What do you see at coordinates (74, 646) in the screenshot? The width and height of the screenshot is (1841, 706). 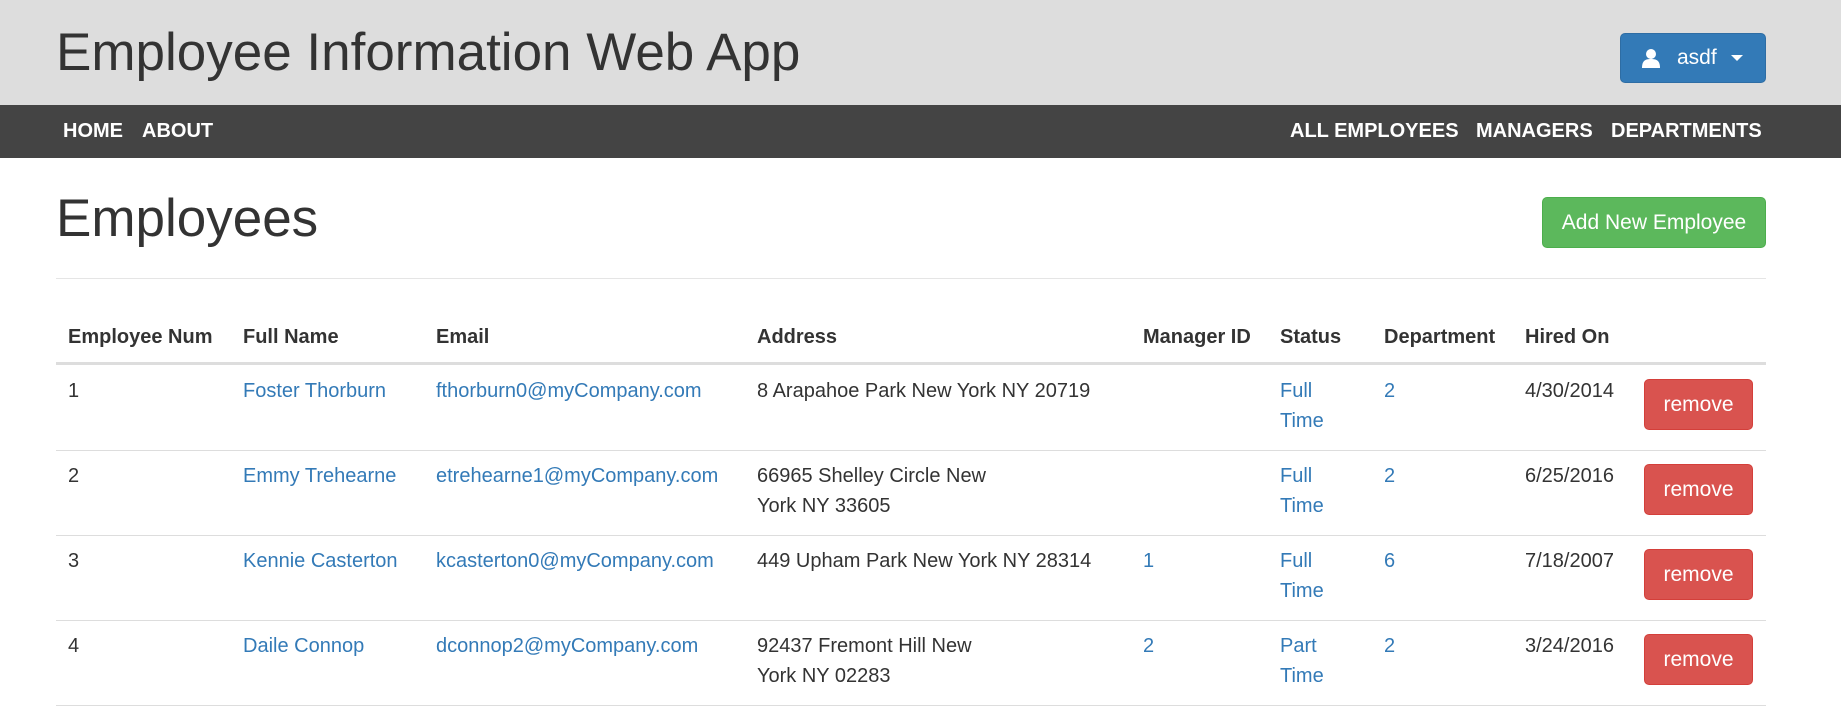 I see `employee-num: 4` at bounding box center [74, 646].